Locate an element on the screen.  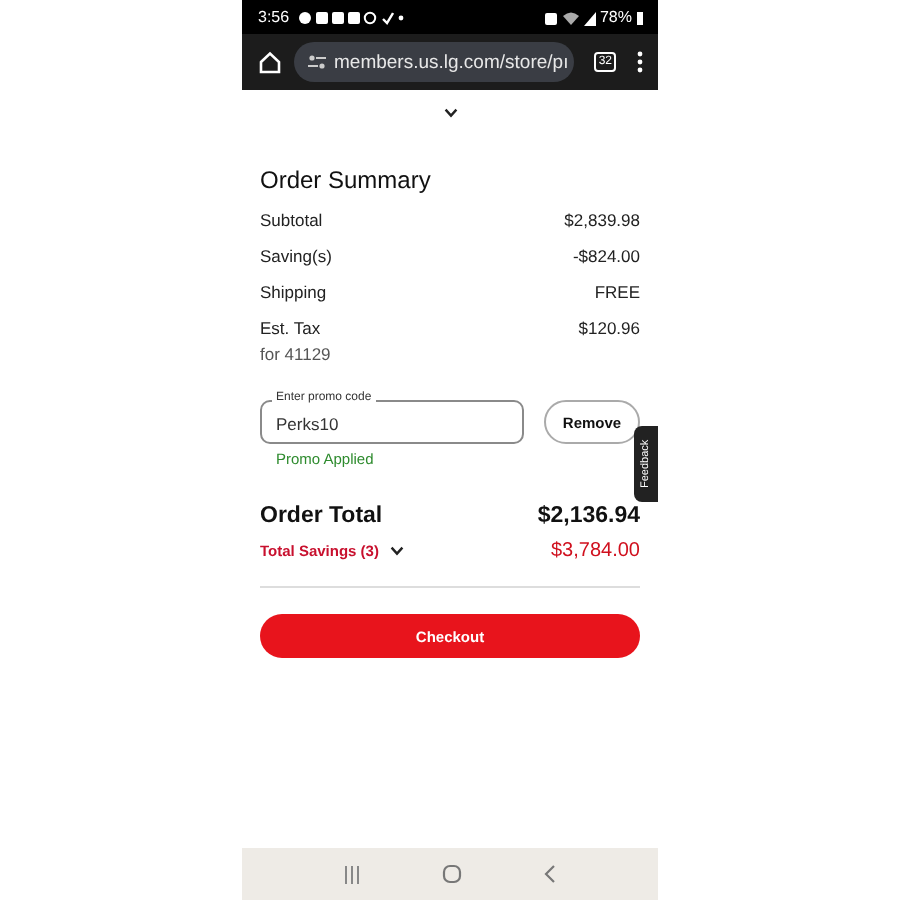
line-label: Subtotal is located at coordinates (291, 220).